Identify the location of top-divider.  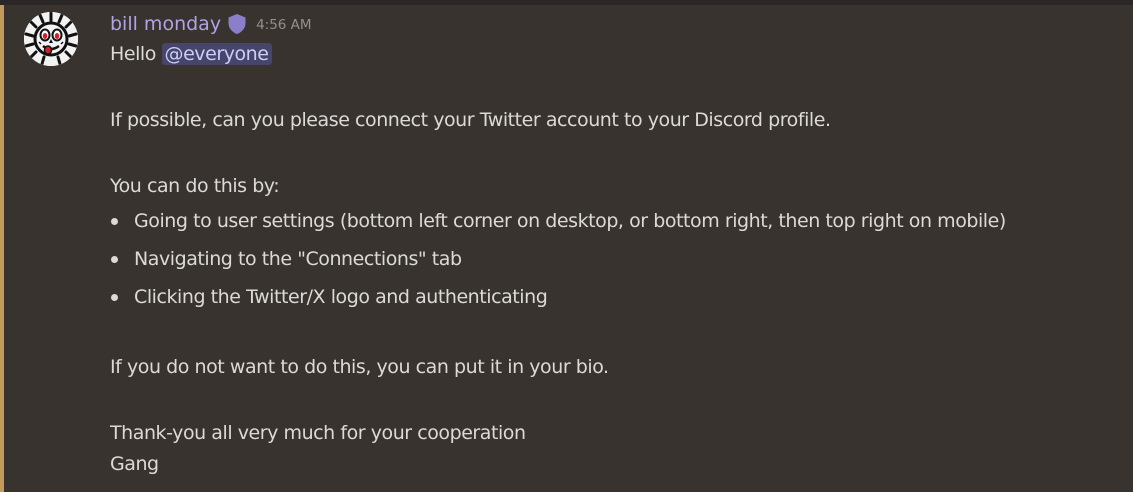
(566, 2).